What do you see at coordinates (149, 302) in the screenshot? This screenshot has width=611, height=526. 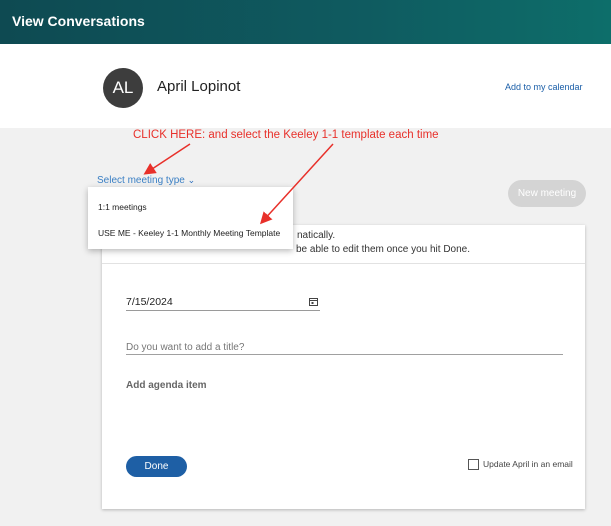 I see `meeting-date-field: 7/15/2024` at bounding box center [149, 302].